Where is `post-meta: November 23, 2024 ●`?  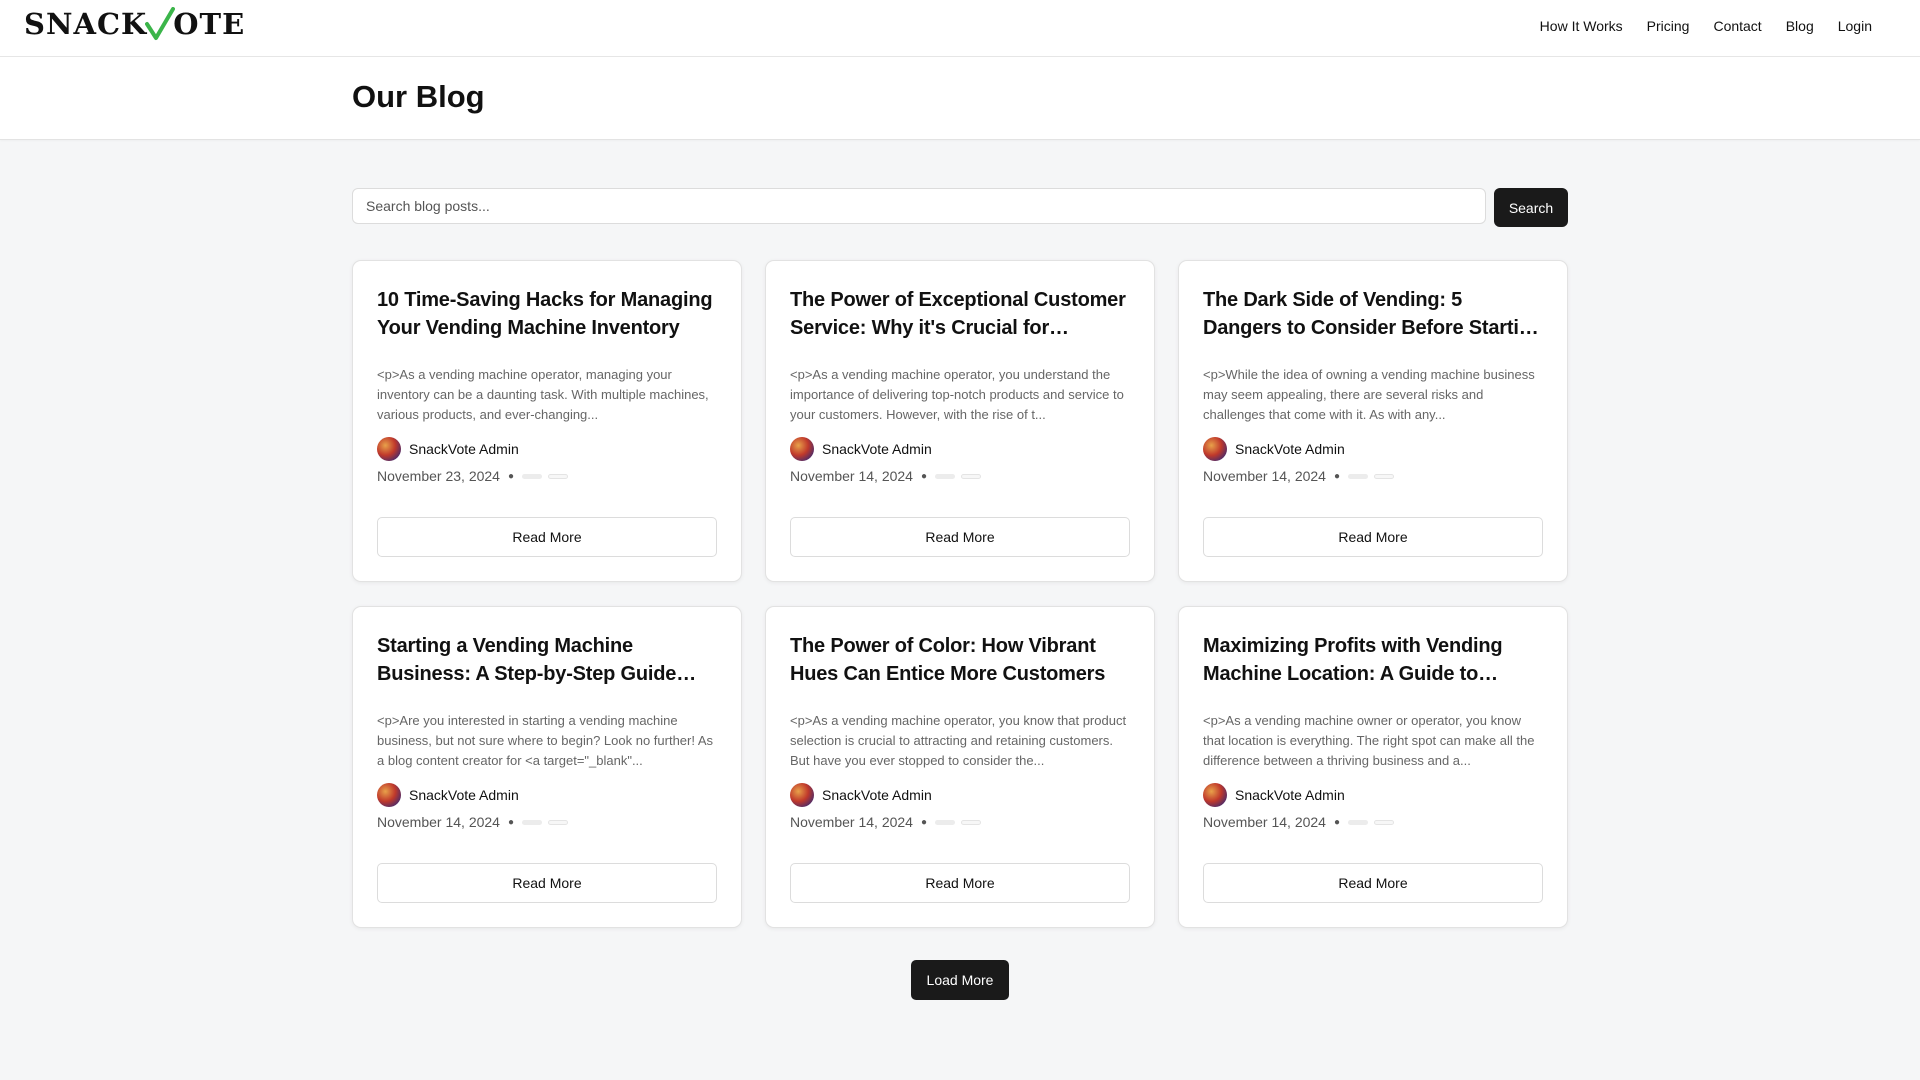 post-meta: November 23, 2024 ● is located at coordinates (547, 476).